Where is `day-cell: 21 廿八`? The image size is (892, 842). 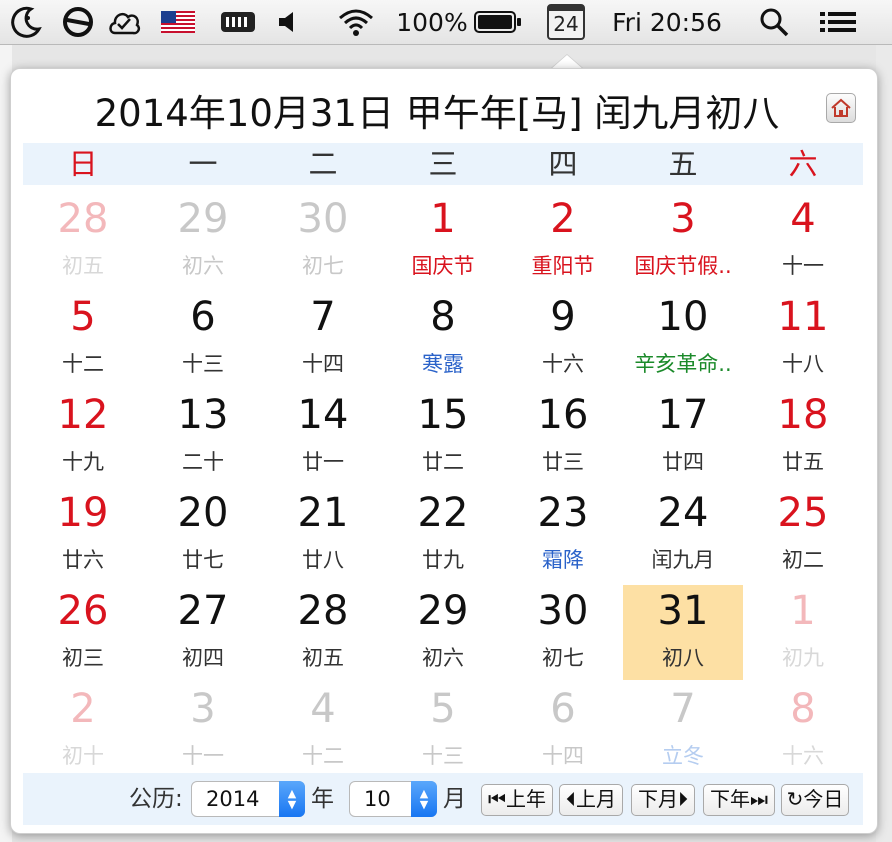
day-cell: 21 廿八 is located at coordinates (323, 534).